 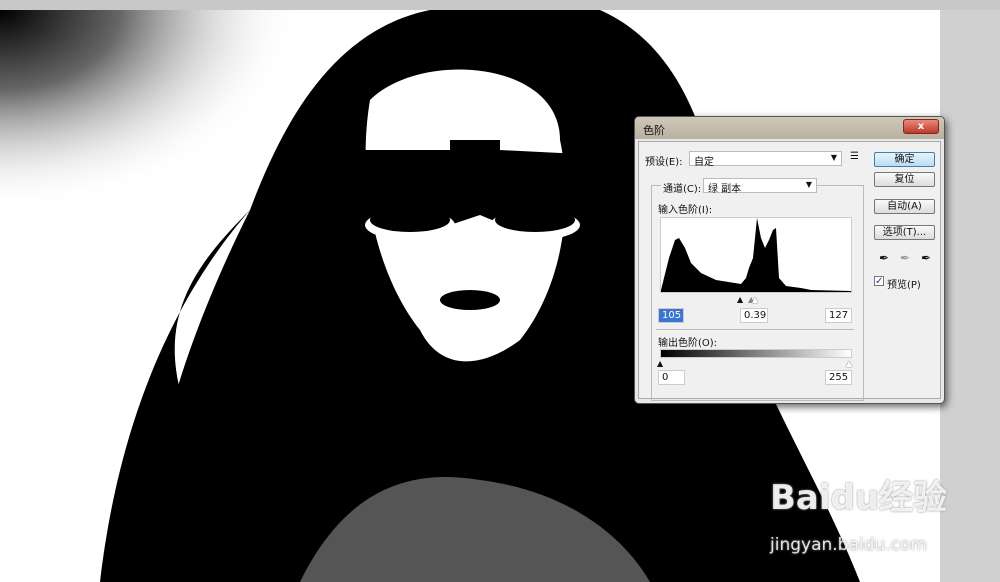 What do you see at coordinates (789, 128) in the screenshot?
I see `dialog-titlebar: 色阶 x` at bounding box center [789, 128].